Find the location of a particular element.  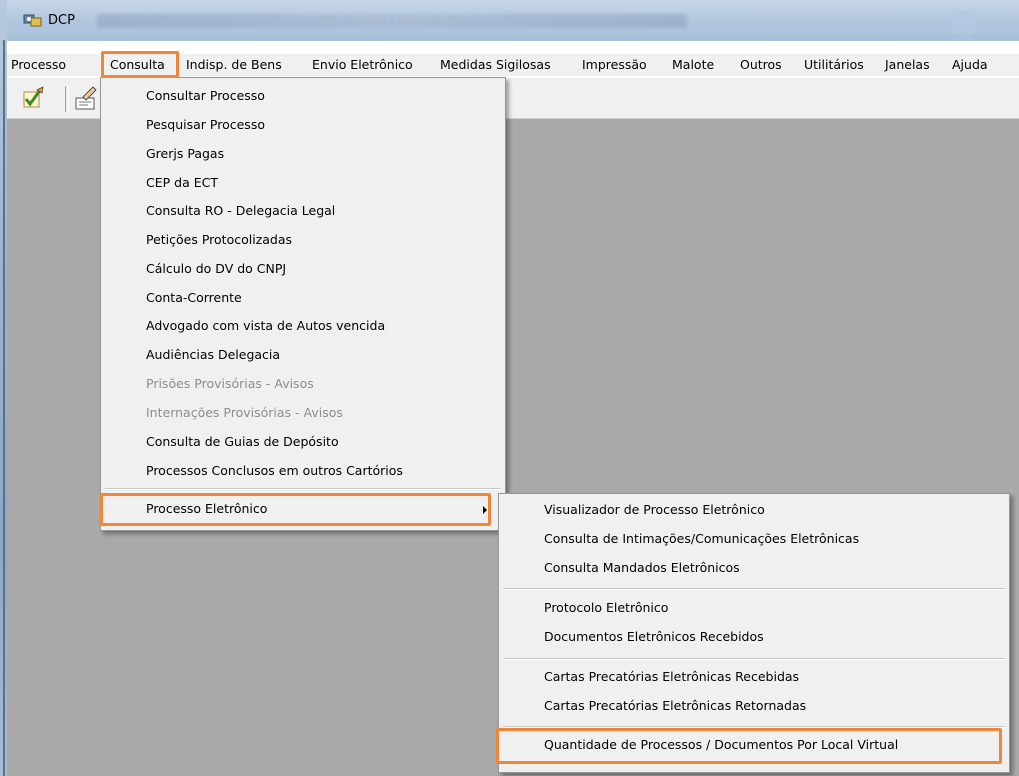

window-left-frame is located at coordinates (3, 388).